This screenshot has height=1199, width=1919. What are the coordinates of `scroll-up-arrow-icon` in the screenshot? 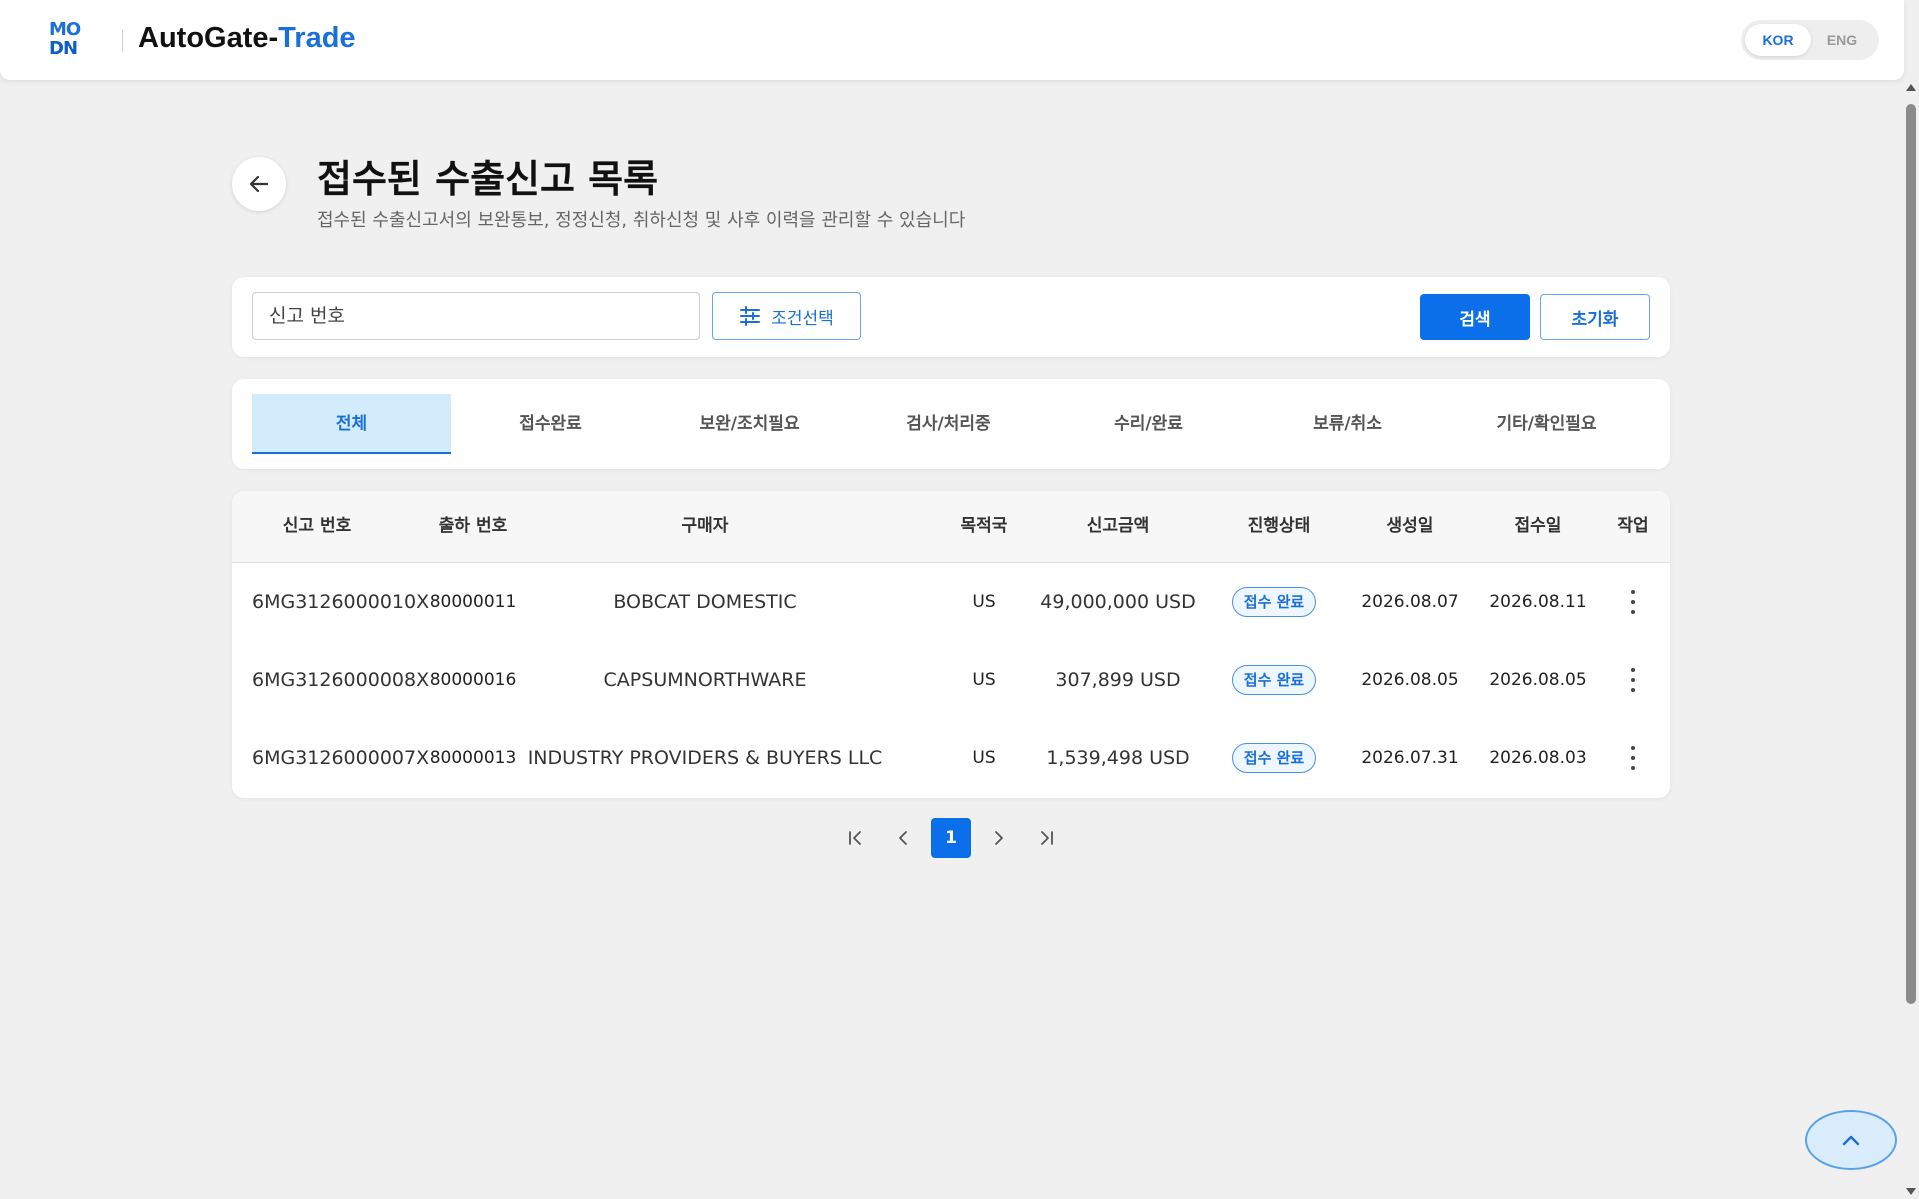 It's located at (1911, 87).